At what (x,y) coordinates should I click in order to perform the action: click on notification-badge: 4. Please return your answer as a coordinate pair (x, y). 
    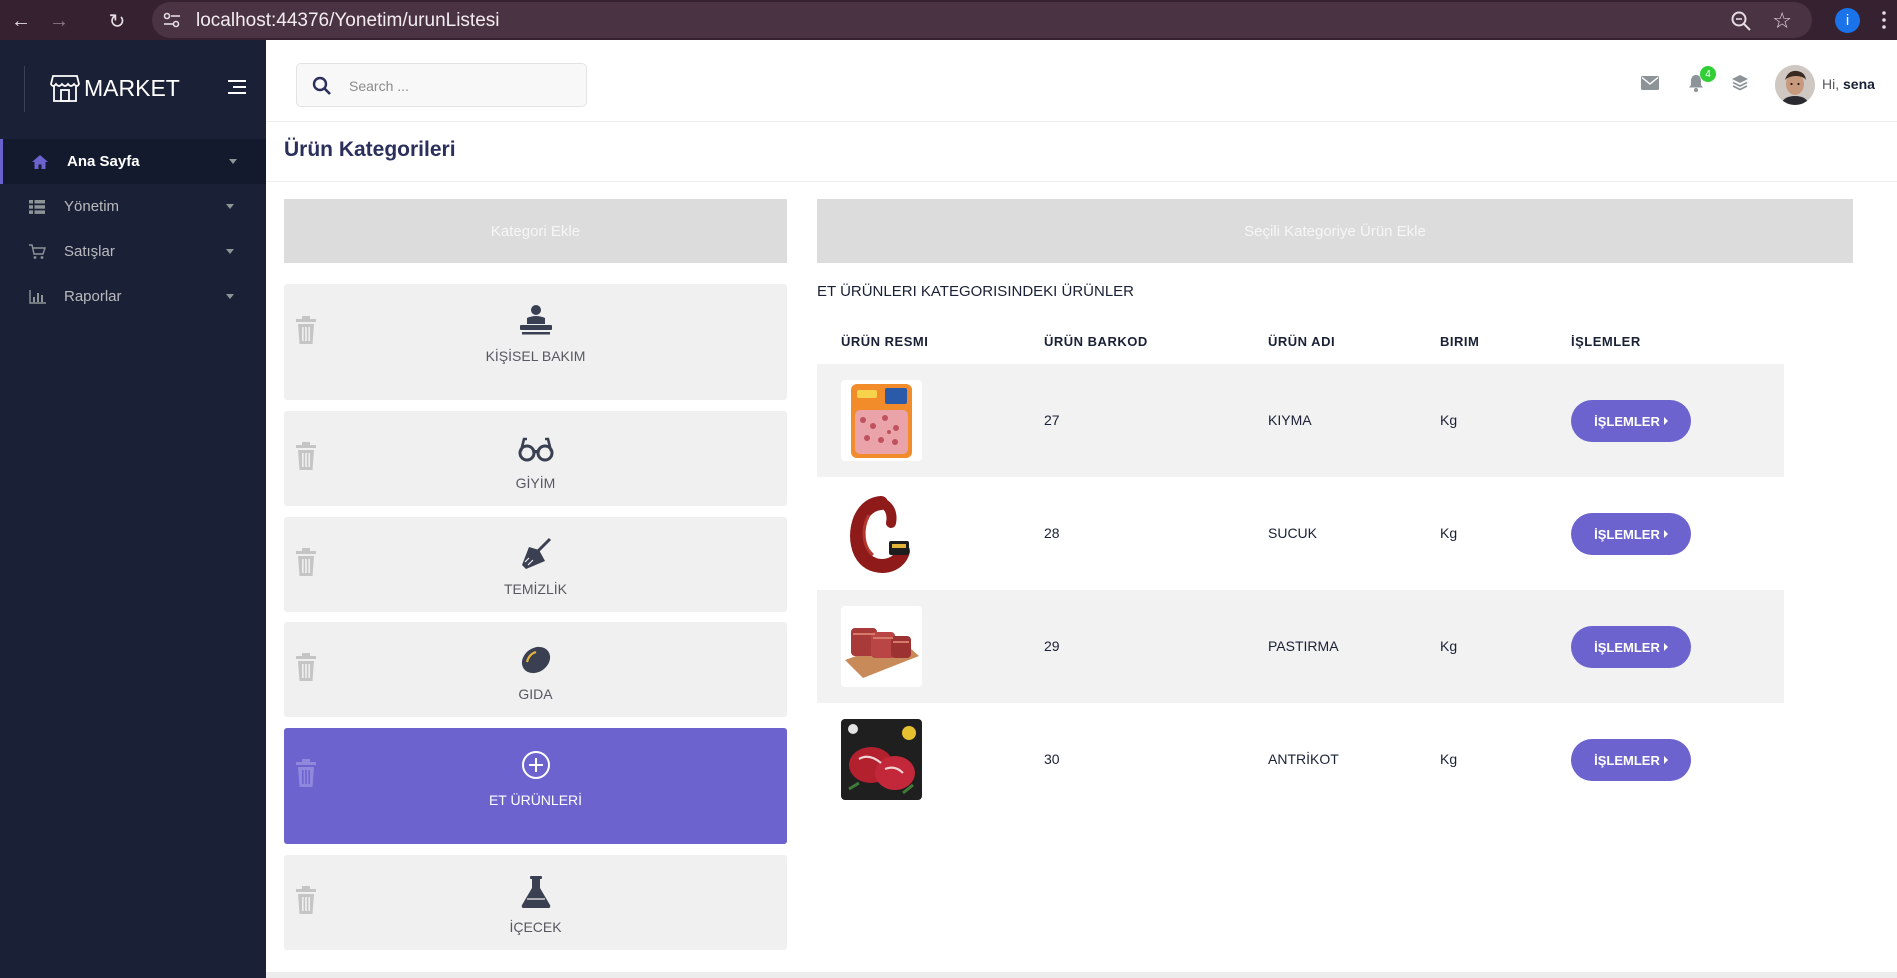
    Looking at the image, I should click on (1708, 74).